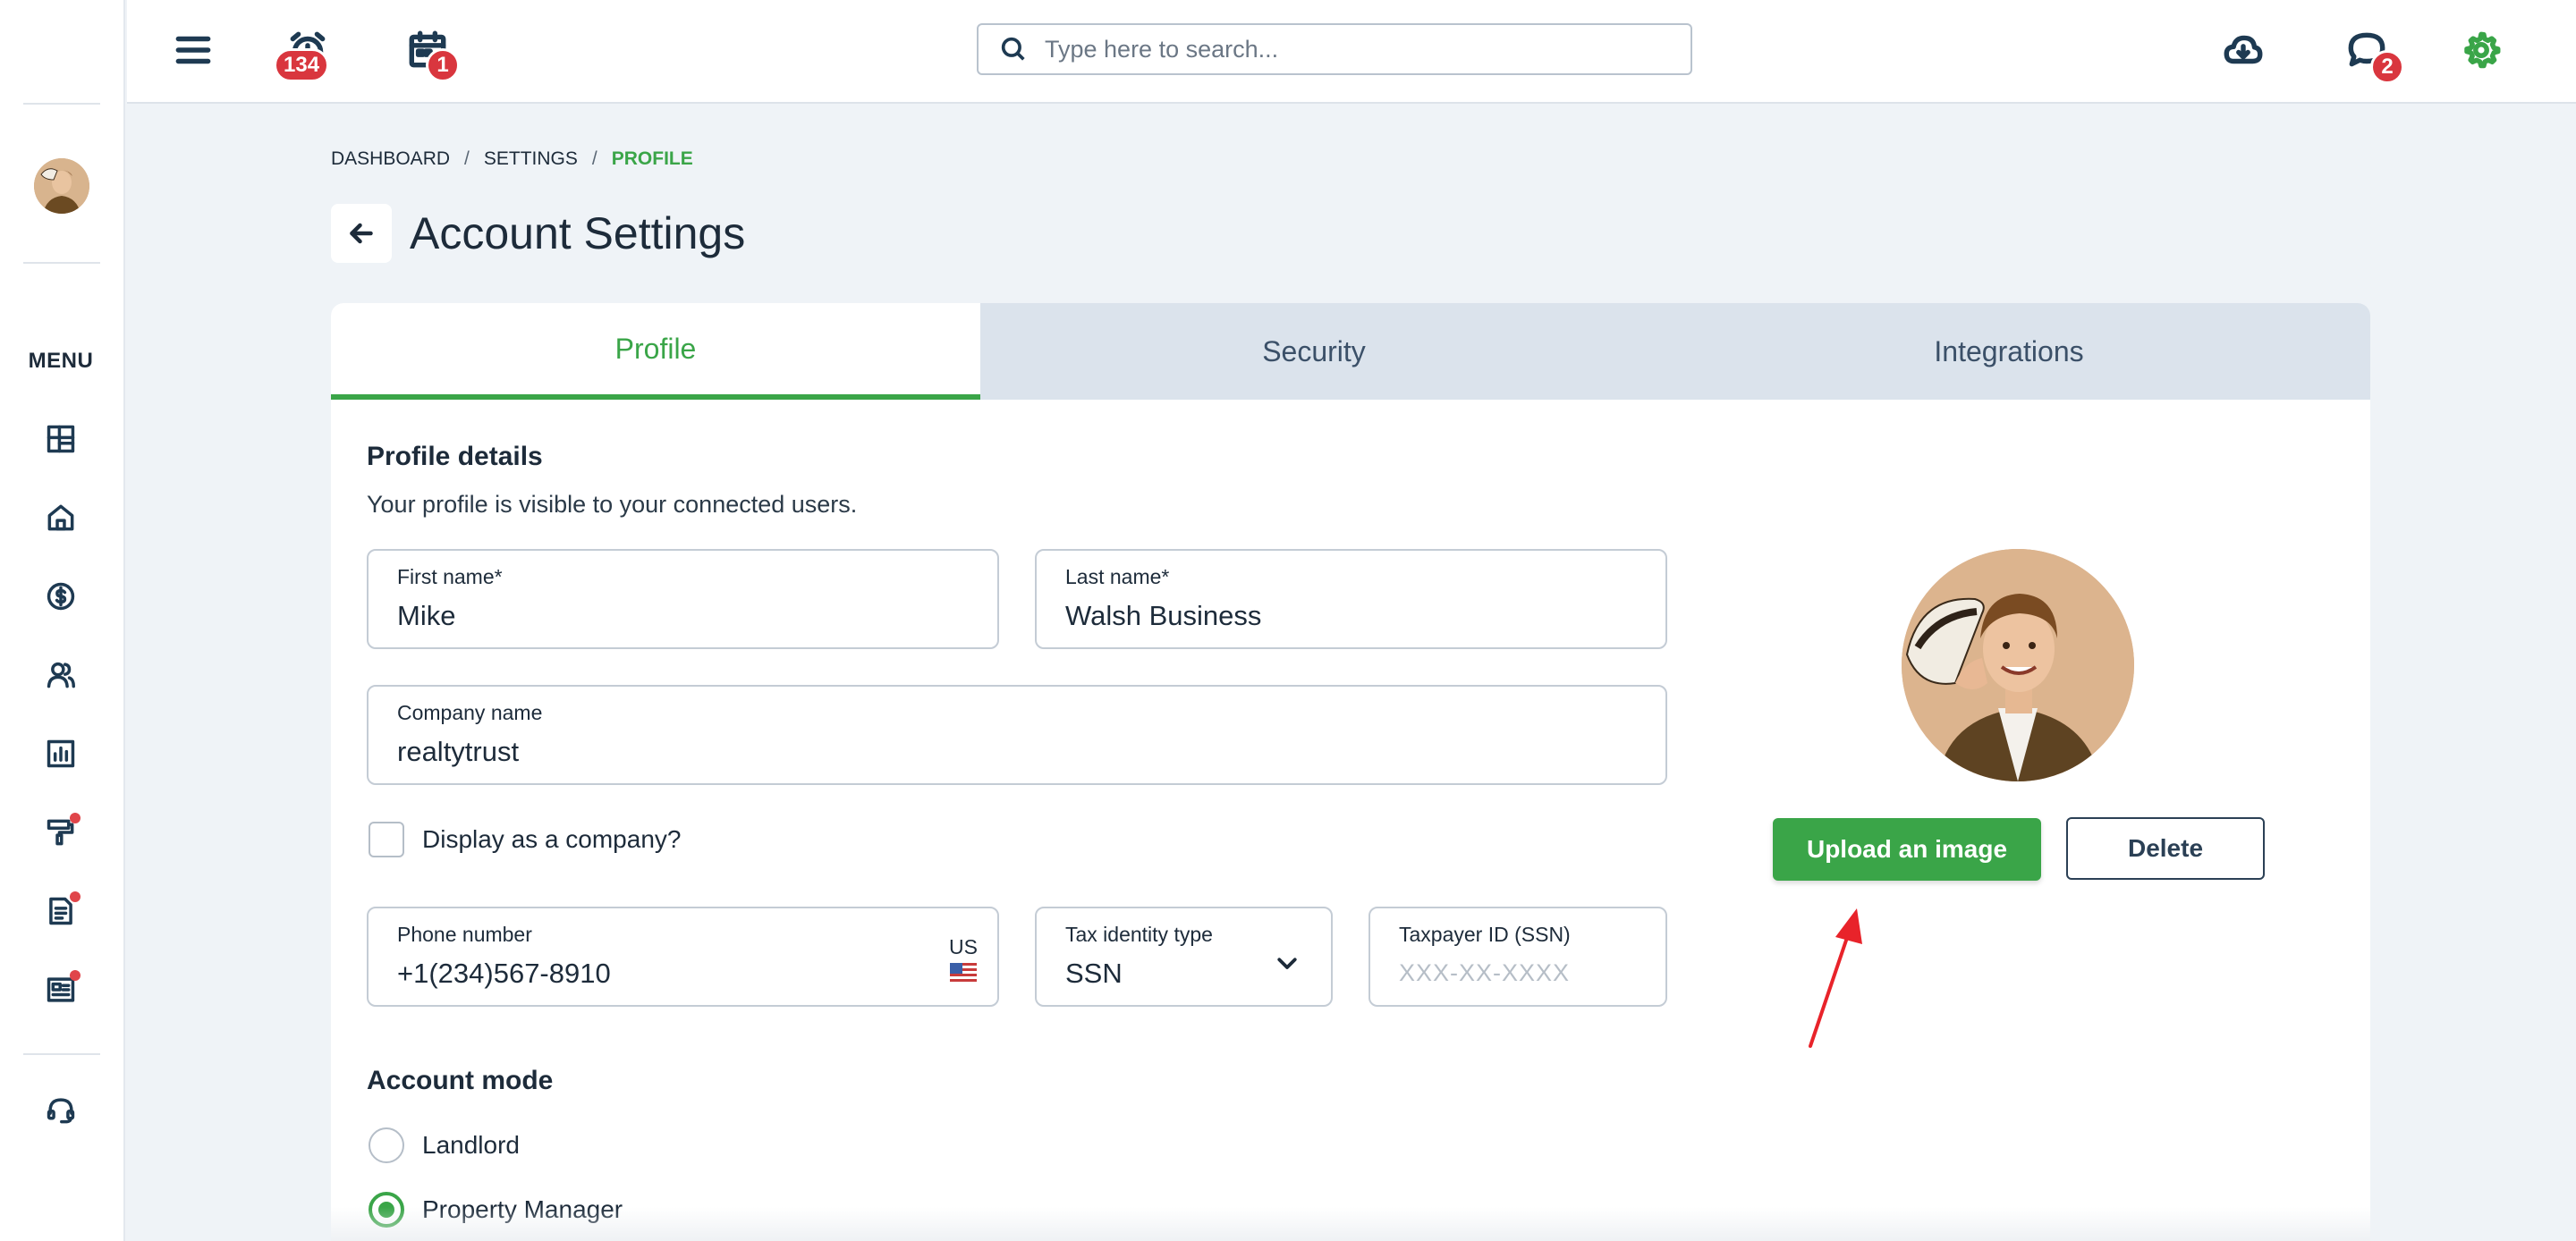 The width and height of the screenshot is (2576, 1241). I want to click on sidebar-item-people, so click(60, 675).